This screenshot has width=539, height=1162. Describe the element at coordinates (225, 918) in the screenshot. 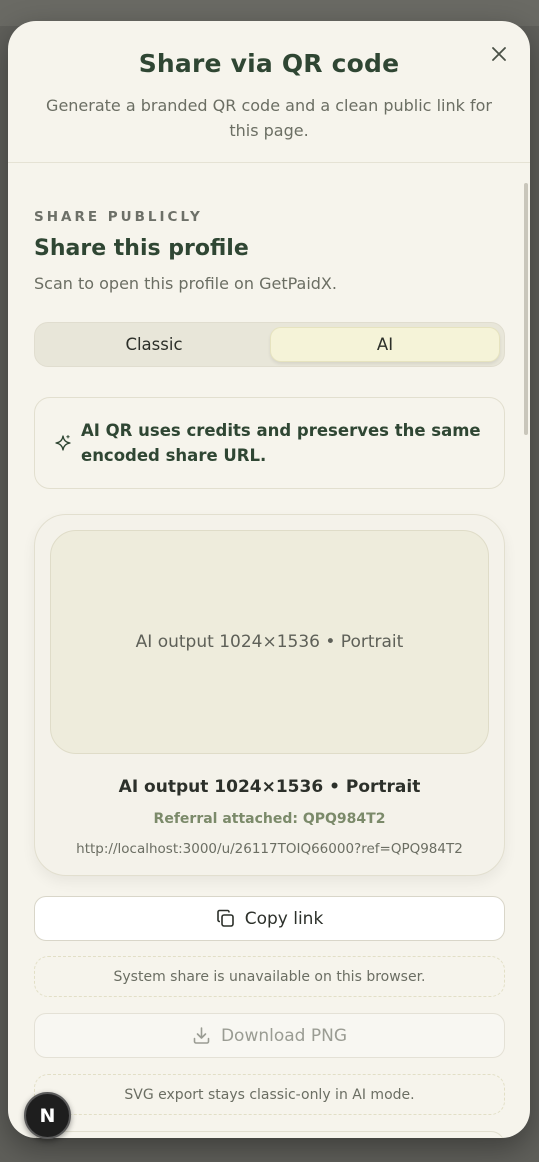

I see `copy-icon` at that location.